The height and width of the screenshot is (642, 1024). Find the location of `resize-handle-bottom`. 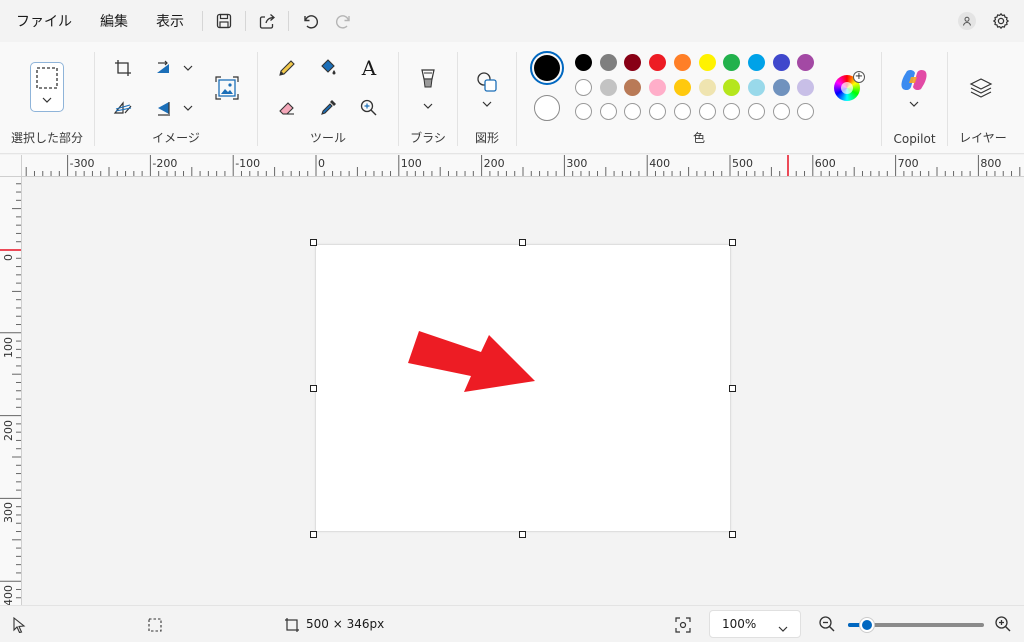

resize-handle-bottom is located at coordinates (522, 534).